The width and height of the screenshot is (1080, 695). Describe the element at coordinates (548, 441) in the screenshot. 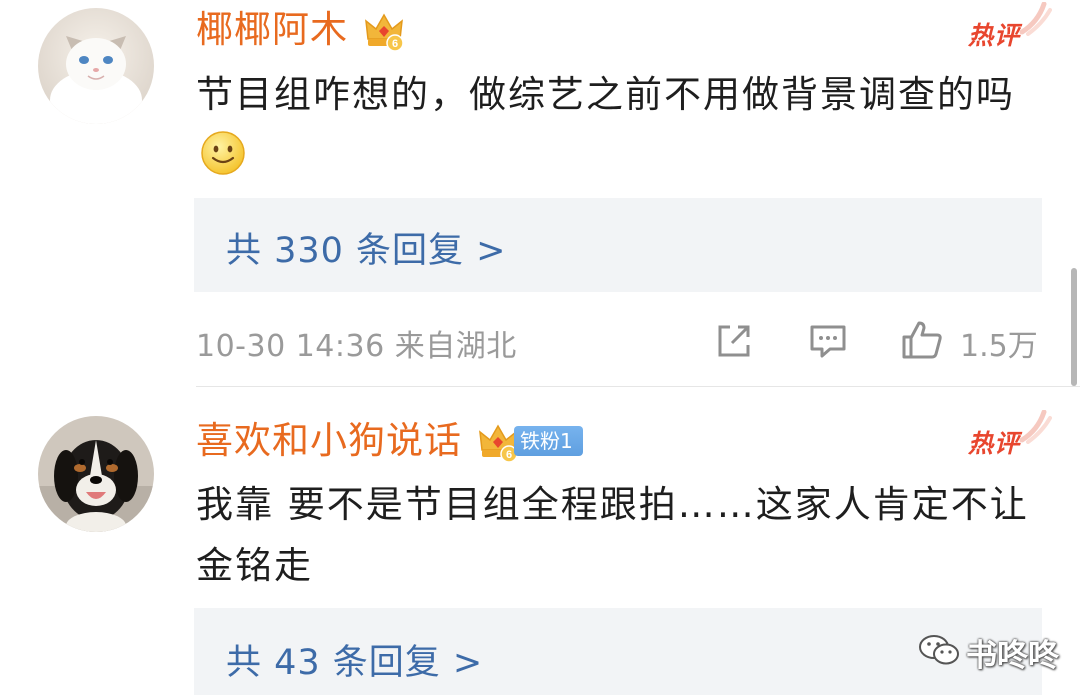

I see `fan-badge: 铁粉1` at that location.